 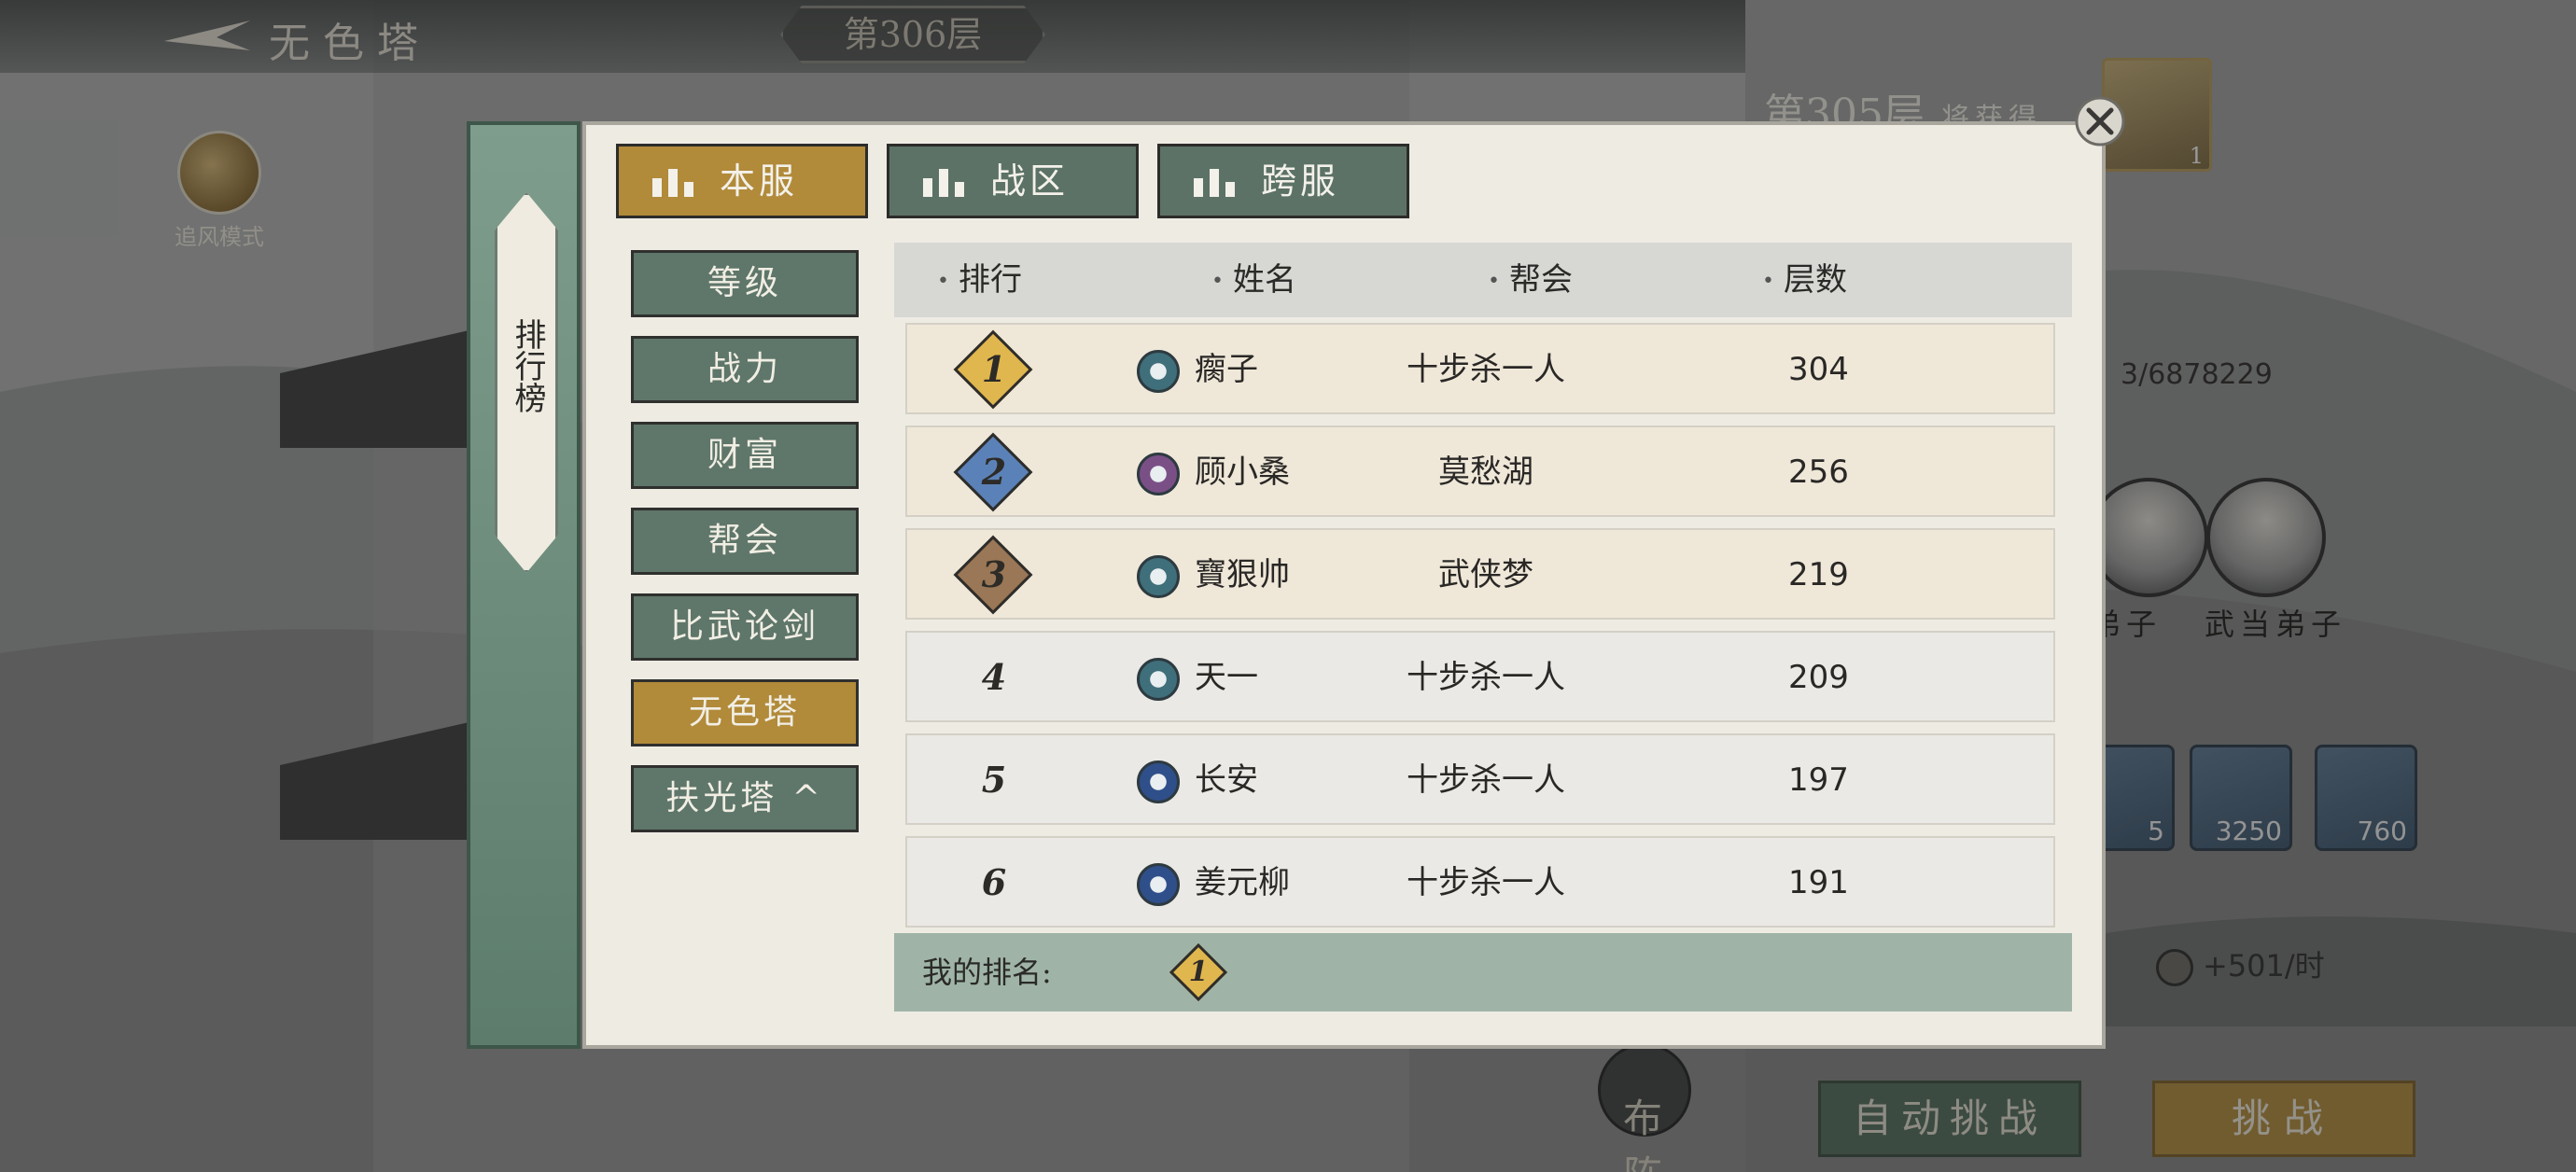 I want to click on player-name: 瘸子, so click(x=1226, y=369).